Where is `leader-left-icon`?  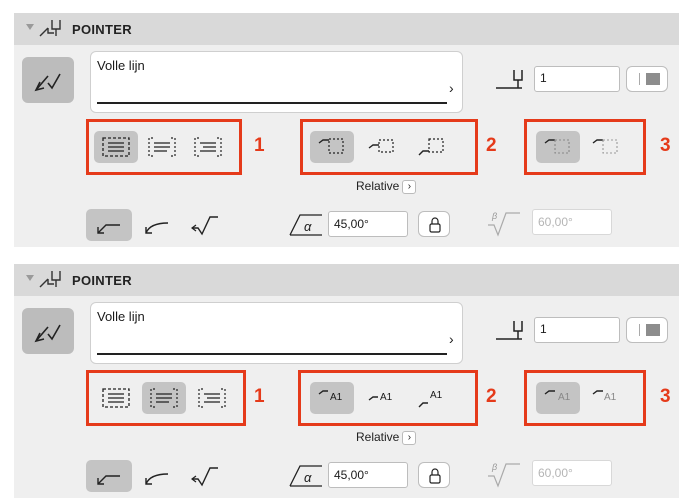 leader-left-icon is located at coordinates (557, 146).